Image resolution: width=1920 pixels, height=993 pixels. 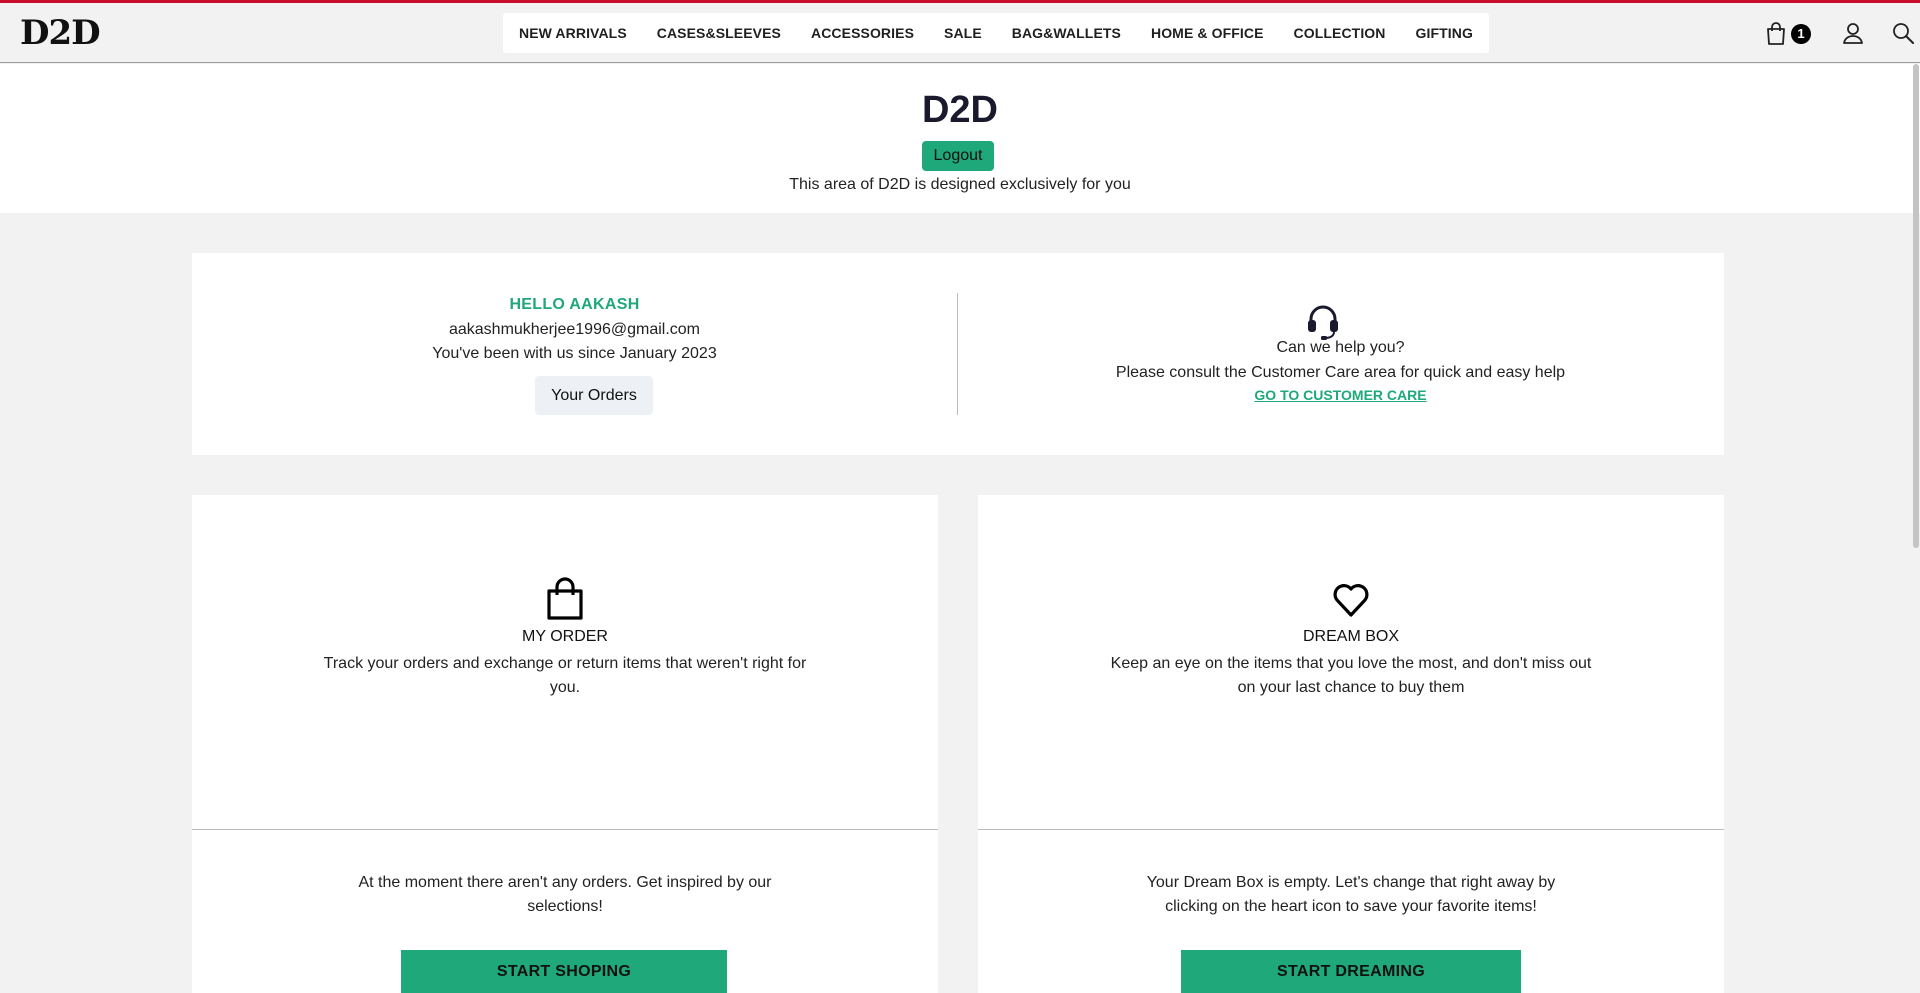 I want to click on member-since: You've been with us since January 2023, so click(x=574, y=353).